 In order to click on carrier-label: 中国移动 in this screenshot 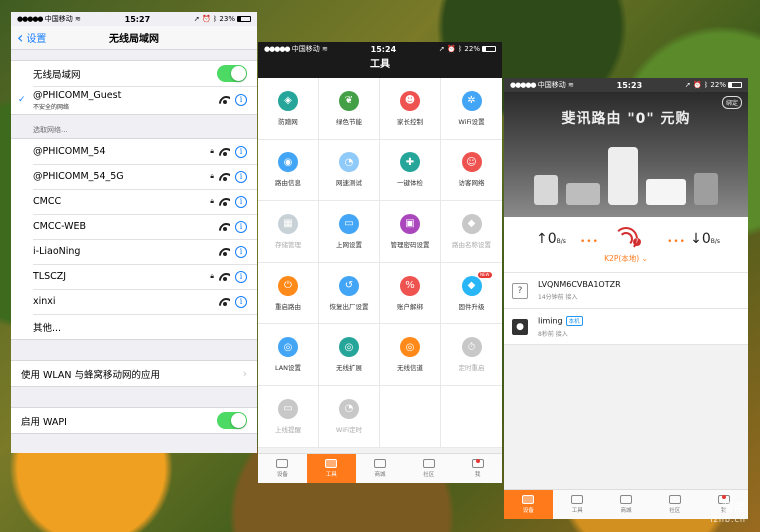, I will do `click(551, 85)`.